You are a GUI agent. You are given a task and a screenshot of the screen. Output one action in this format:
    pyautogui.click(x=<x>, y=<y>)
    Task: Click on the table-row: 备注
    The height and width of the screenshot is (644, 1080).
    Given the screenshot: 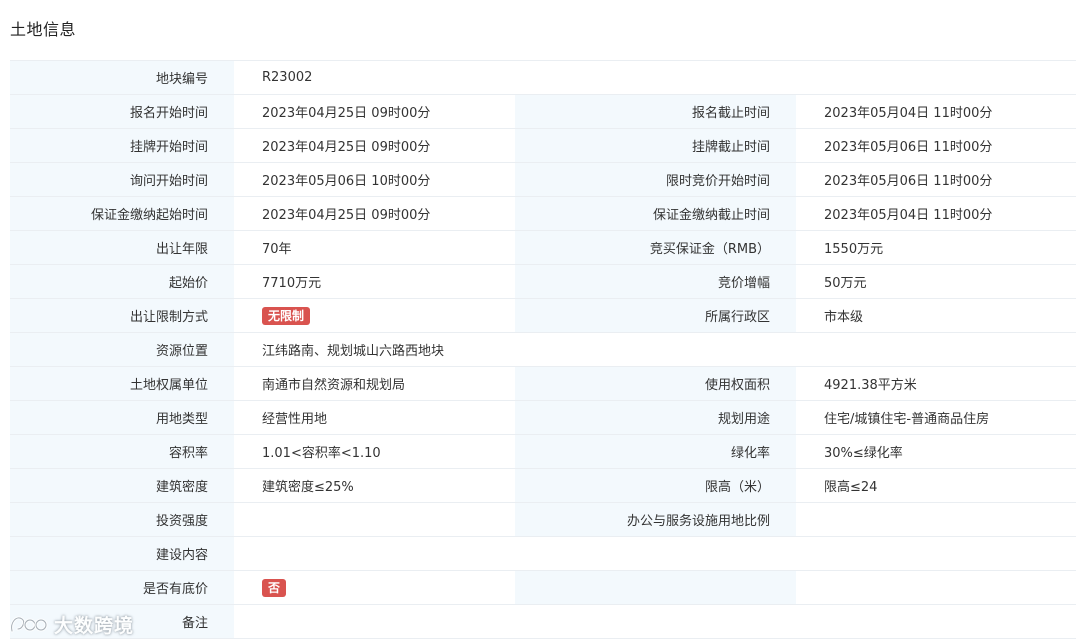 What is the action you would take?
    pyautogui.click(x=543, y=621)
    